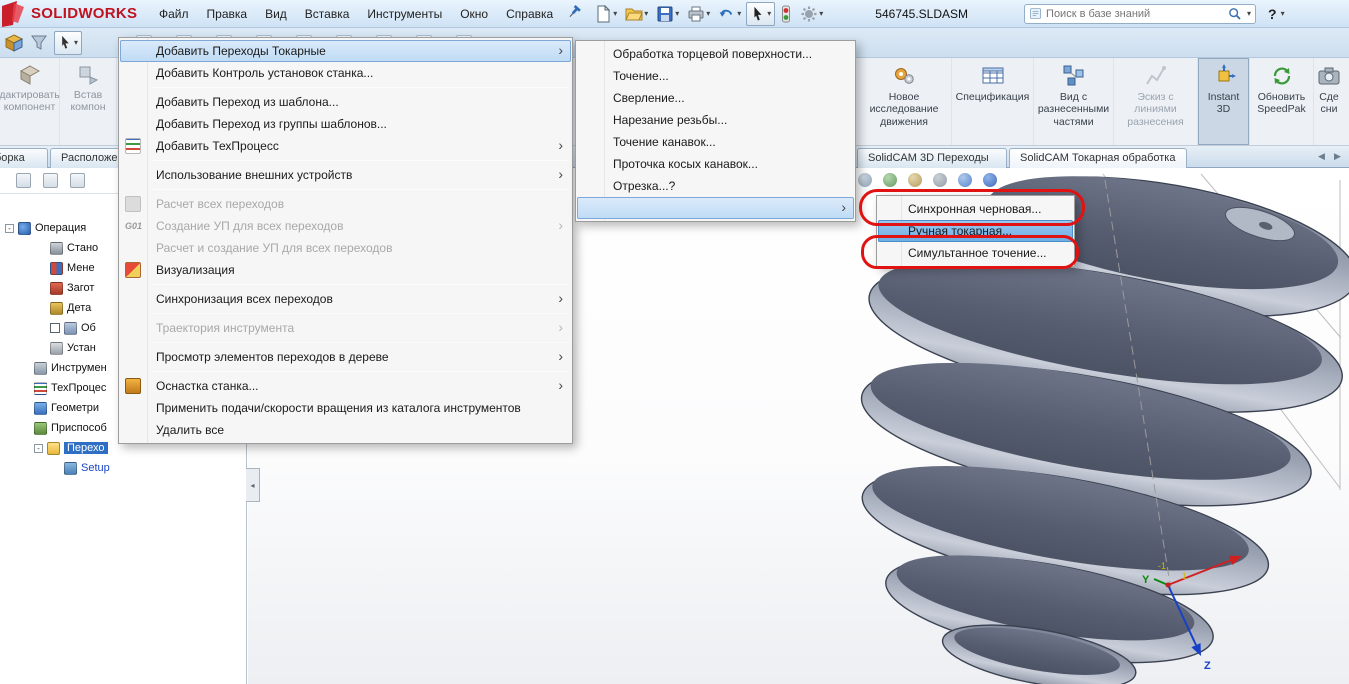  Describe the element at coordinates (636, 14) in the screenshot. I see `open-button: ▾` at that location.